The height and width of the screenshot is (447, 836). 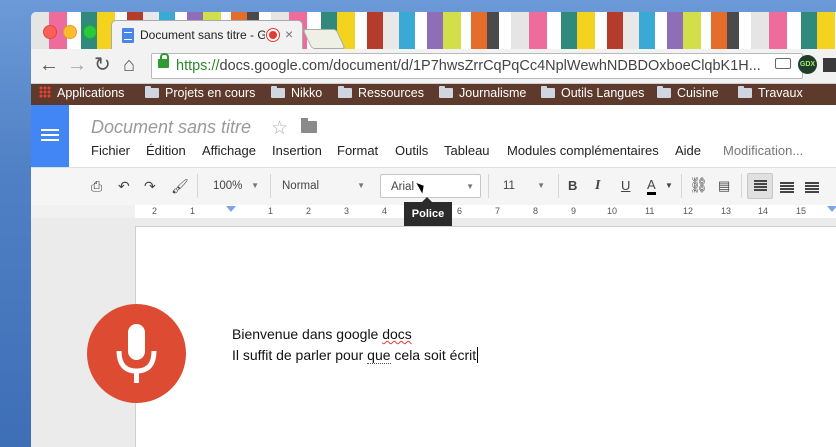 I want to click on tab-docs: Document sans titre - G ×, so click(x=207, y=34).